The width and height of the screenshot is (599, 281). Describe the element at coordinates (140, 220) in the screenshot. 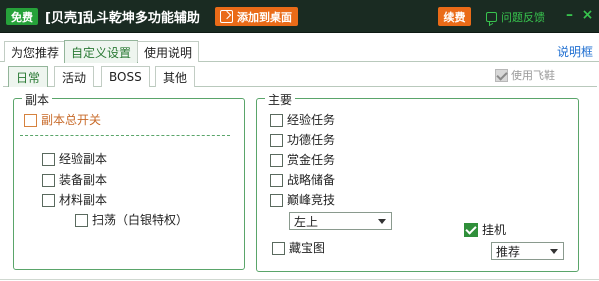

I see `sweep-label: 扫荡（白银特权）` at that location.